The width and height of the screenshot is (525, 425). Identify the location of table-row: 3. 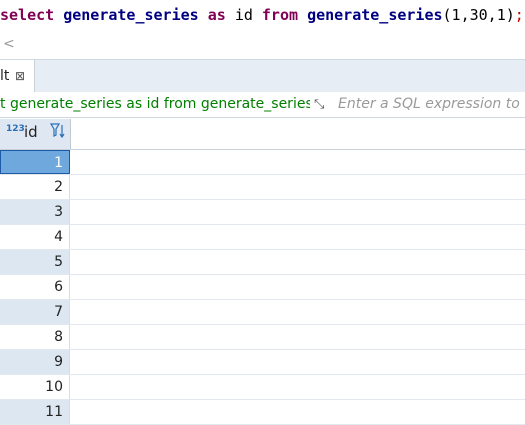
(262, 212).